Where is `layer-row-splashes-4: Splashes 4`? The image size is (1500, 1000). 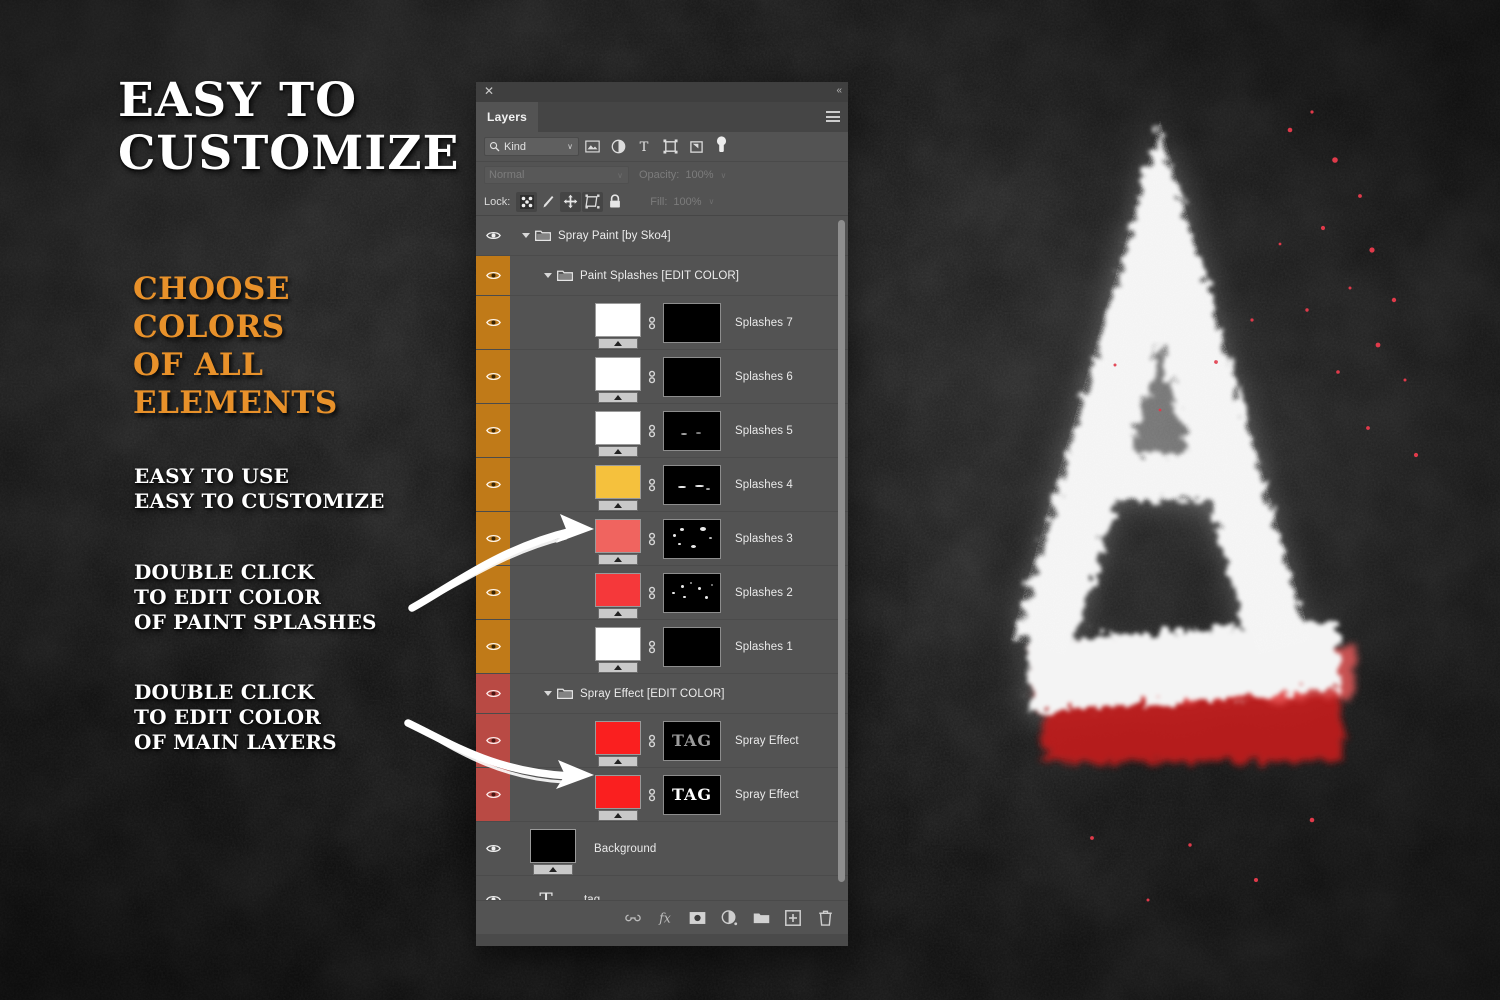
layer-row-splashes-4: Splashes 4 is located at coordinates (662, 485).